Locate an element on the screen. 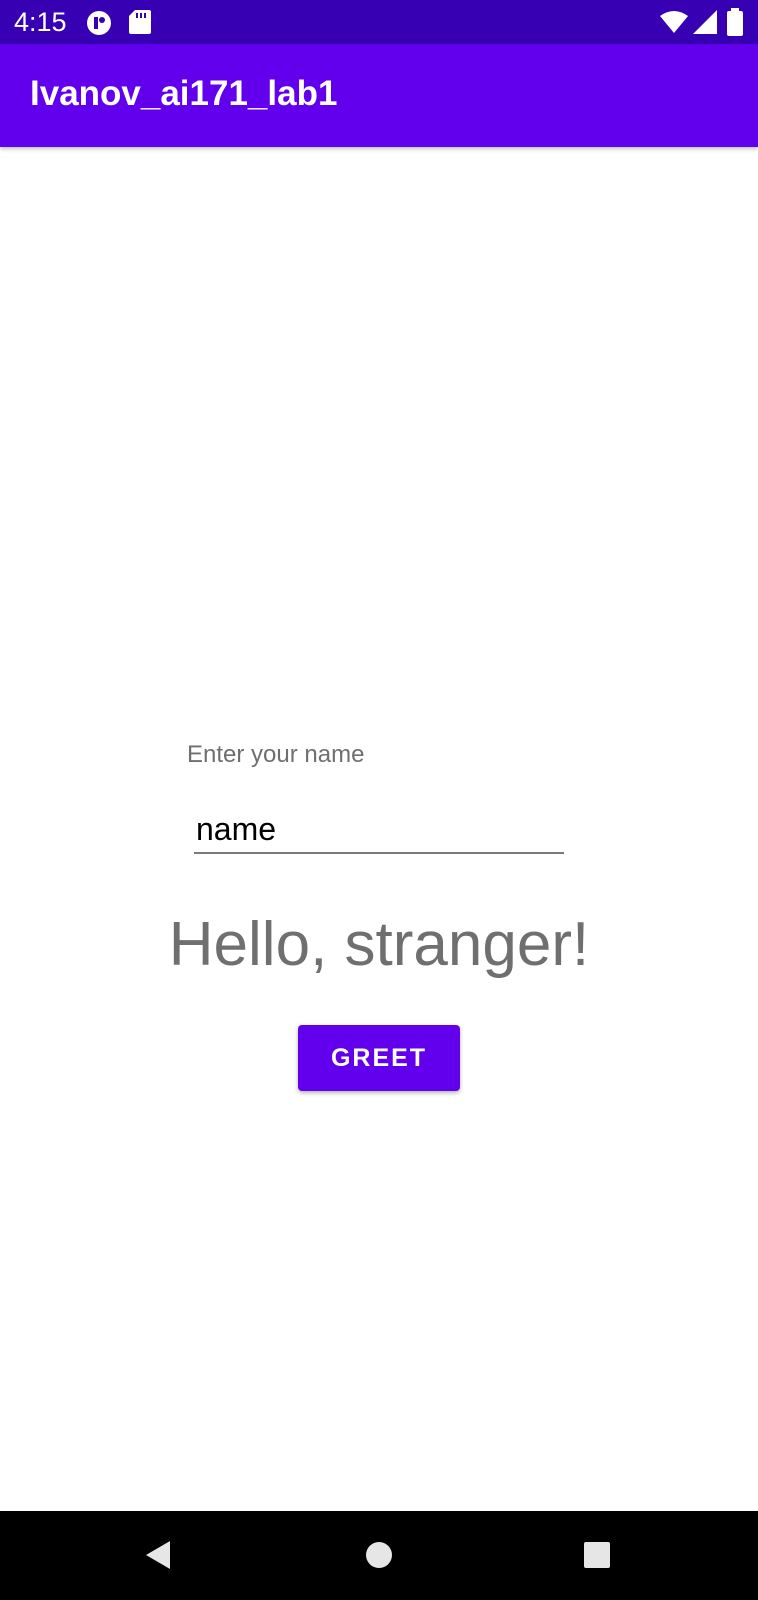 The width and height of the screenshot is (758, 1600). wifi-icon is located at coordinates (674, 24).